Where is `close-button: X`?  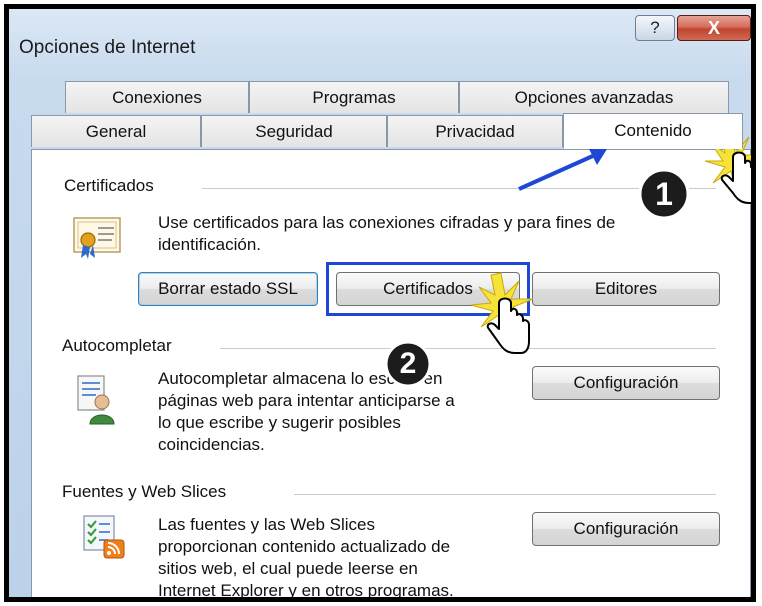 close-button: X is located at coordinates (714, 28).